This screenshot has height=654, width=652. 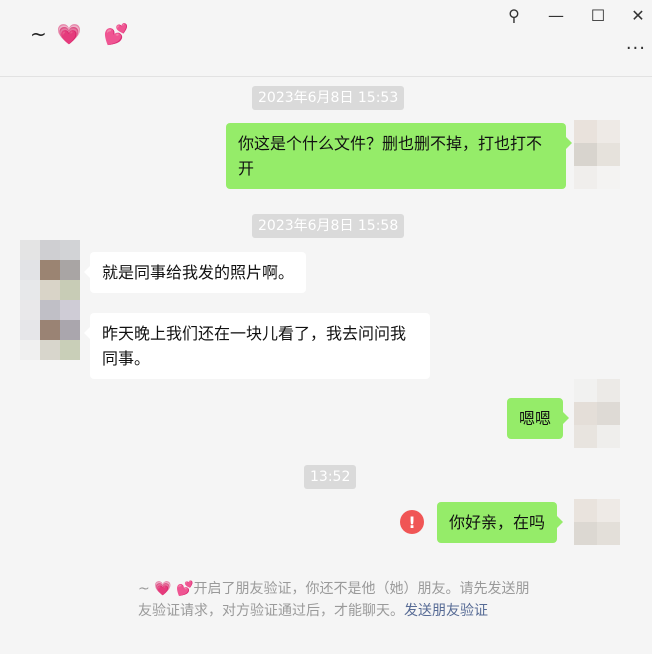 I want to click on chat-name-text: ~, so click(x=38, y=34).